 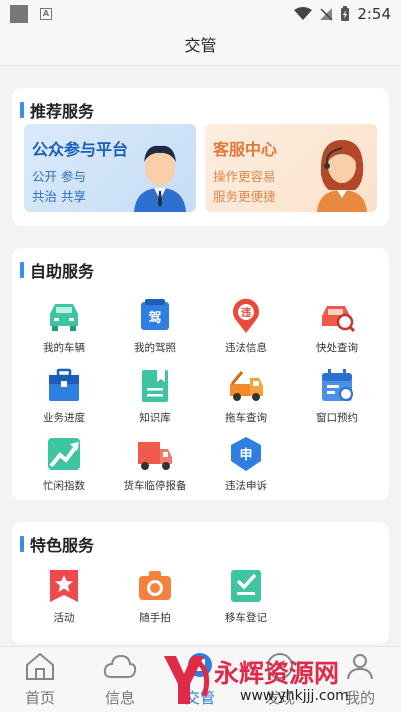 I want to click on svg-text: 申, so click(x=245, y=455).